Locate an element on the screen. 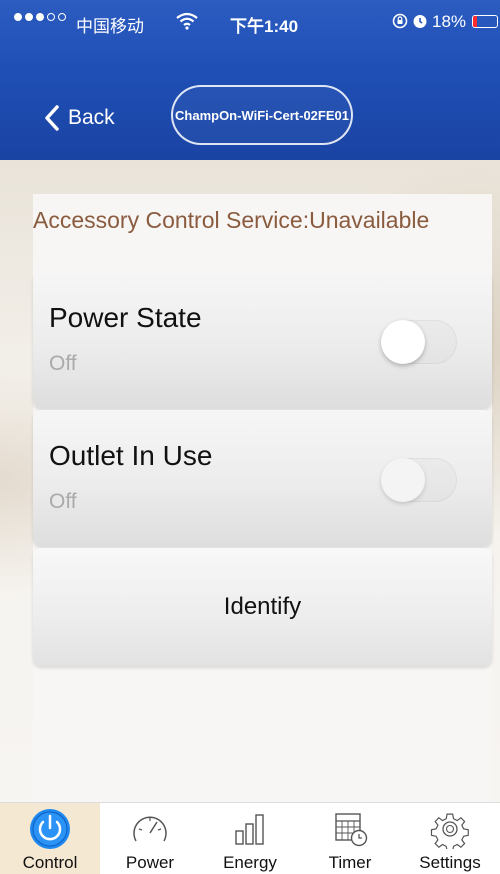  outlet-in-use-toggle is located at coordinates (419, 480).